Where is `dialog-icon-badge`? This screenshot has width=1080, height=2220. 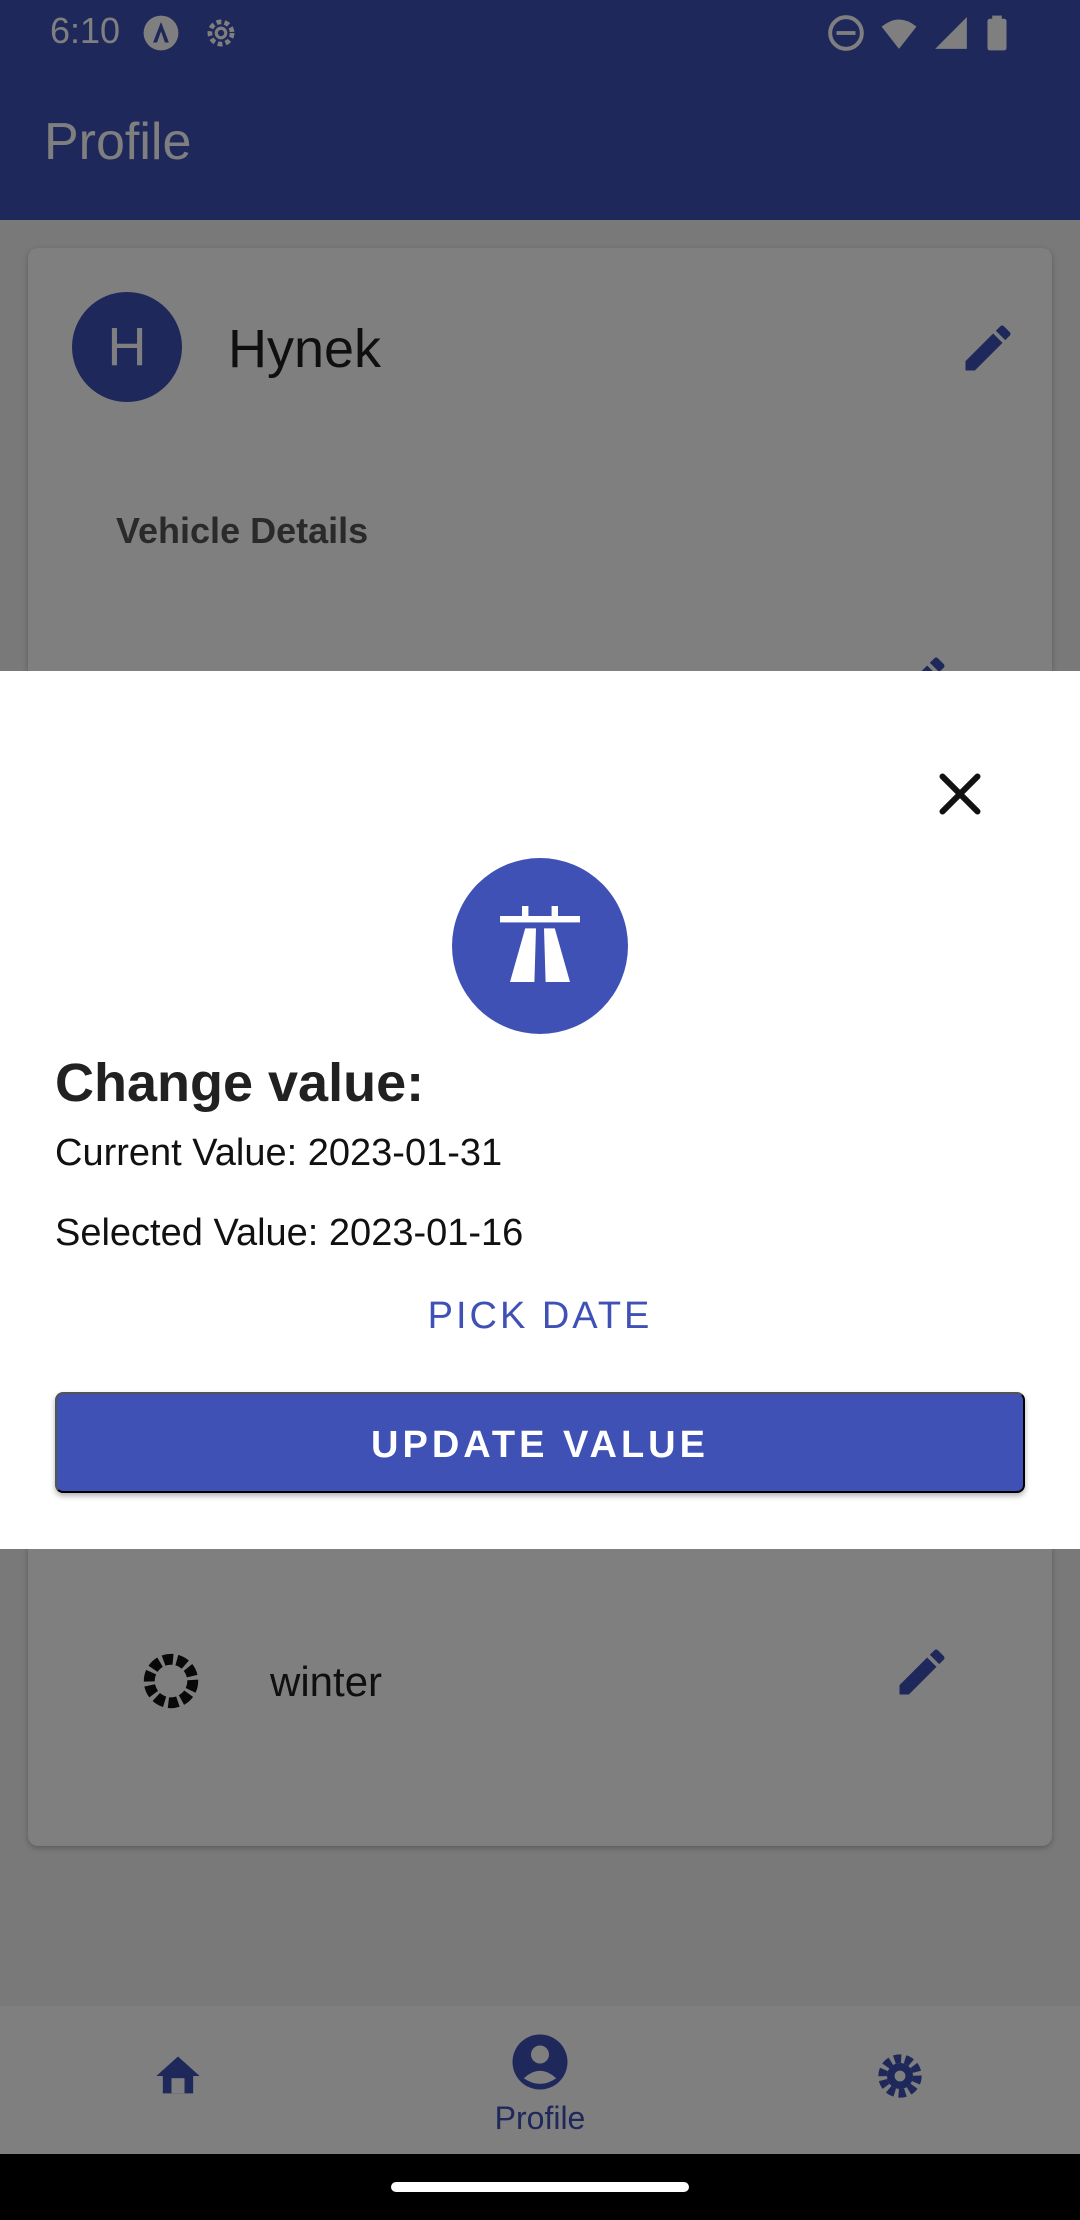 dialog-icon-badge is located at coordinates (540, 946).